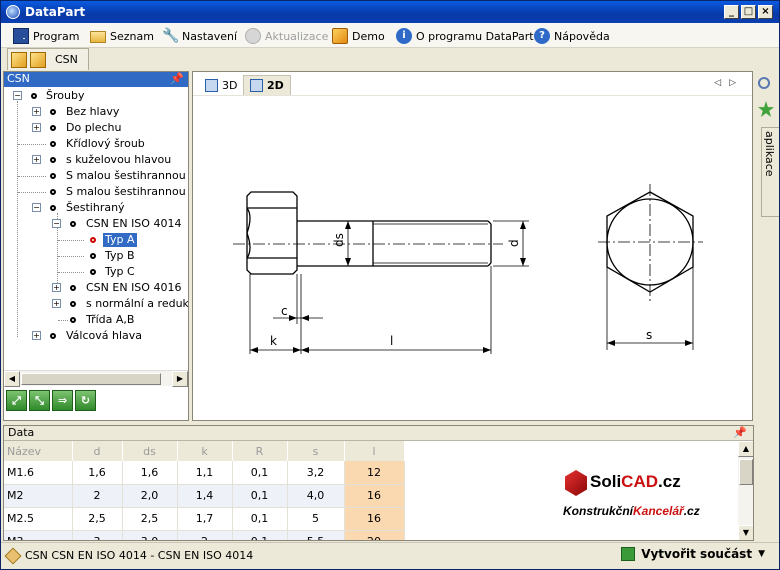  Describe the element at coordinates (38, 519) in the screenshot. I see `cell-name: M2.5` at that location.